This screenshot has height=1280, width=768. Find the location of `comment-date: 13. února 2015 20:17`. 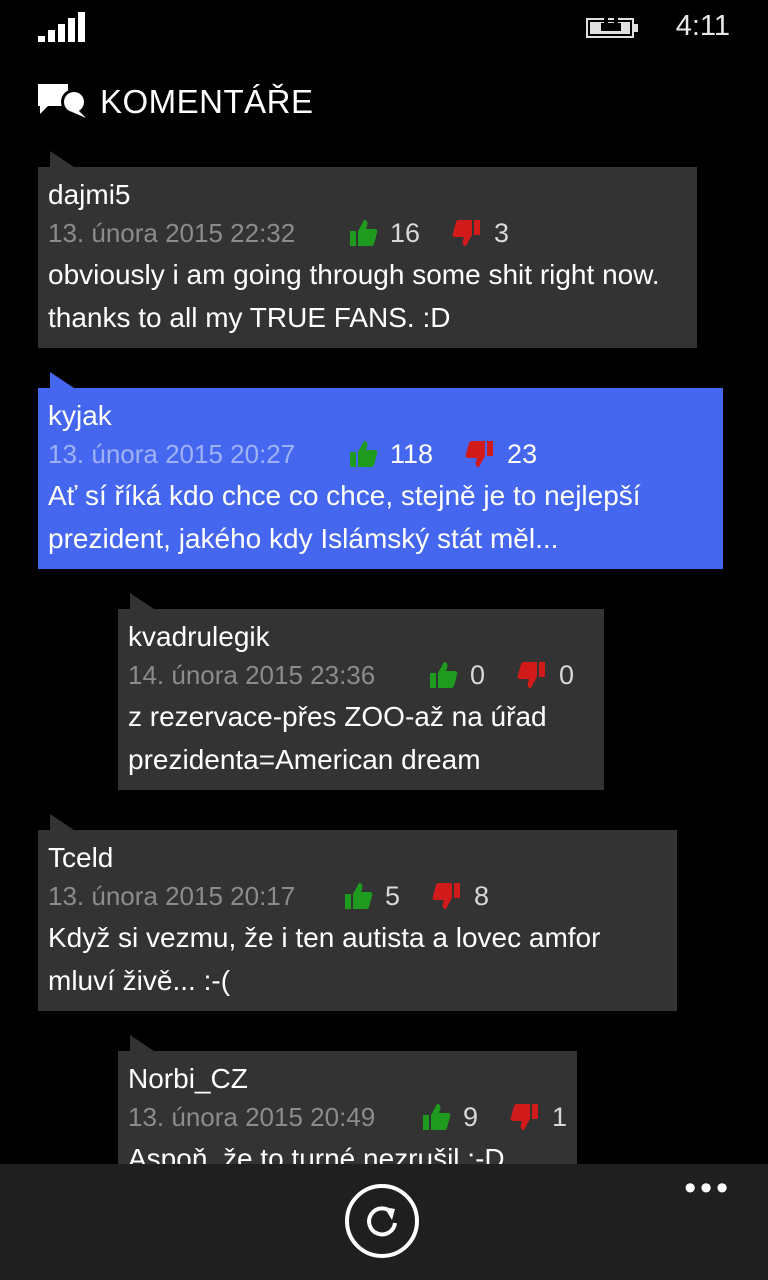

comment-date: 13. února 2015 20:17 is located at coordinates (172, 896).